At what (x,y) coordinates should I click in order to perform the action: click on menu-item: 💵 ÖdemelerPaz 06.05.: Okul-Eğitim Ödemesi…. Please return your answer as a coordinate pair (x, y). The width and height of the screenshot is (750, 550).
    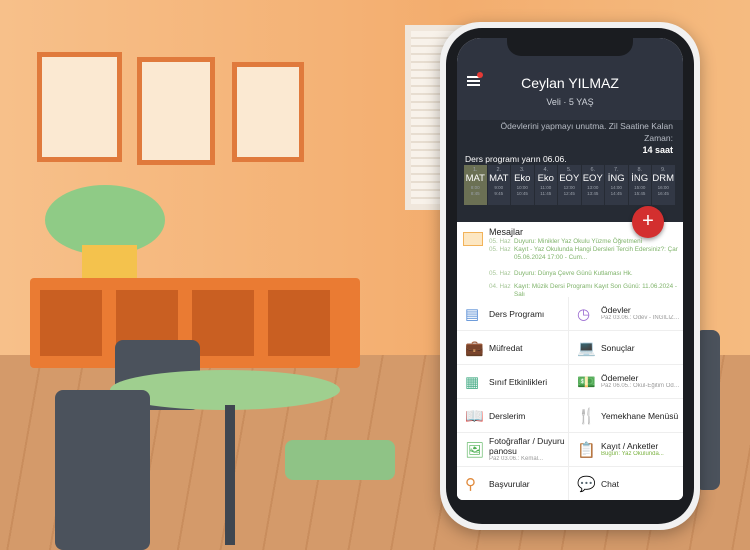
    Looking at the image, I should click on (626, 381).